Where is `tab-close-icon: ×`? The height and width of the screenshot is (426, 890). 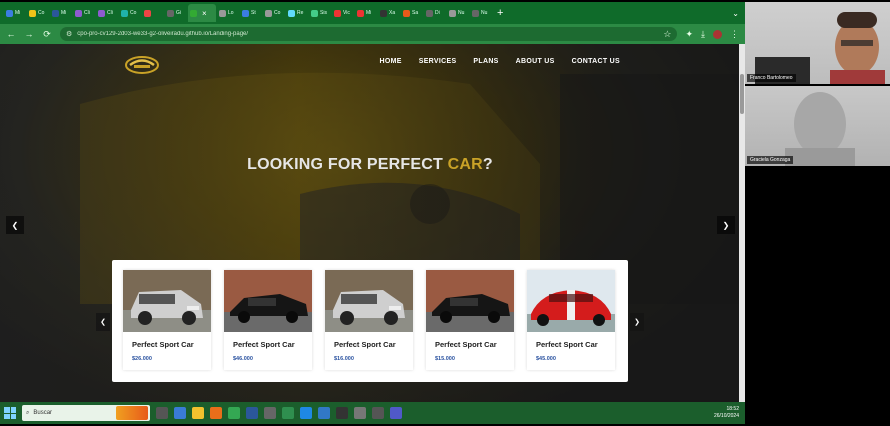
tab-close-icon: × is located at coordinates (204, 13).